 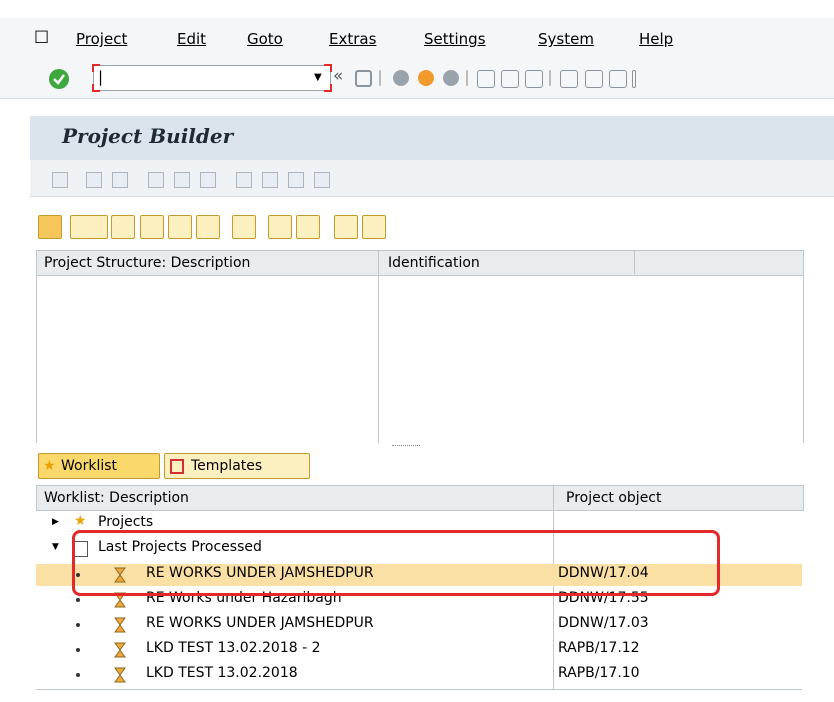 What do you see at coordinates (208, 227) in the screenshot?
I see `undo-icon` at bounding box center [208, 227].